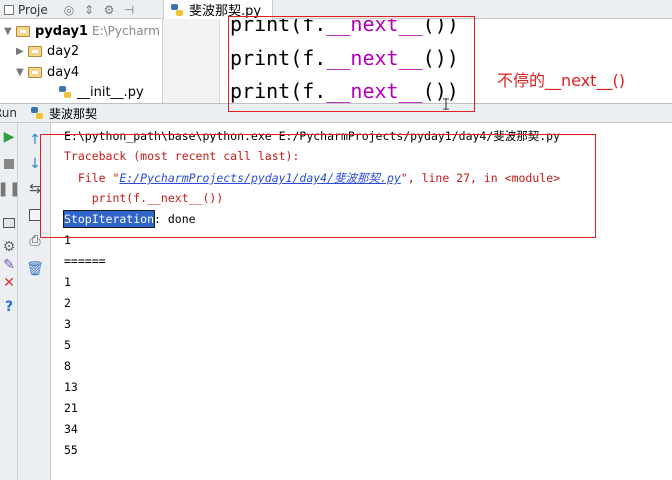 Image resolution: width=672 pixels, height=480 pixels. Describe the element at coordinates (61, 31) in the screenshot. I see `tree-root-label: pyday1` at that location.